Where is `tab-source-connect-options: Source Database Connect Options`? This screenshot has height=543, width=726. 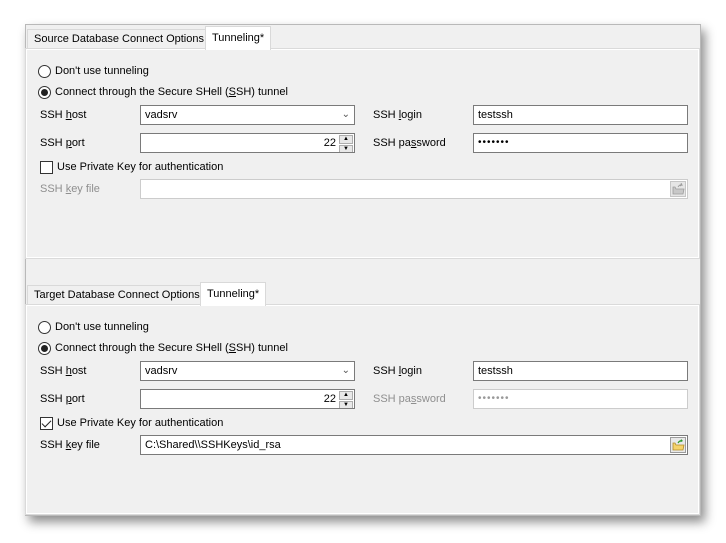 tab-source-connect-options: Source Database Connect Options is located at coordinates (119, 39).